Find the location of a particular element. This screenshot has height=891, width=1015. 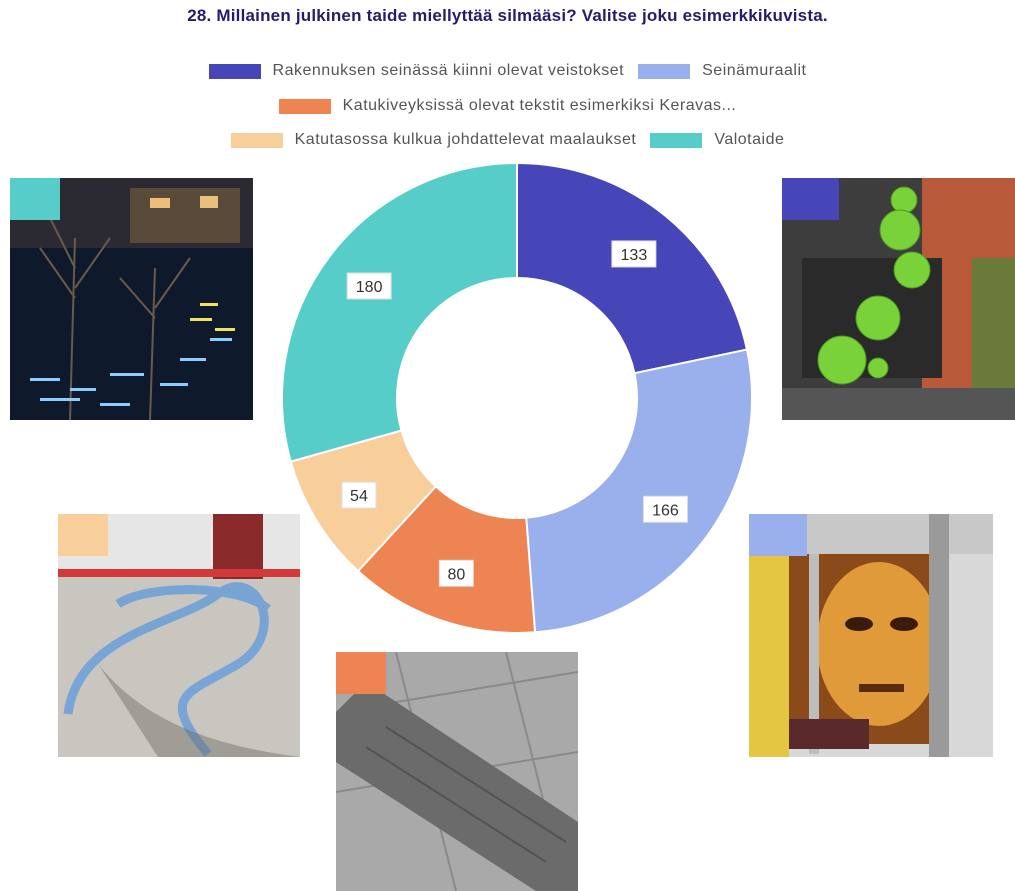

slice-valotaide is located at coordinates (399, 312).